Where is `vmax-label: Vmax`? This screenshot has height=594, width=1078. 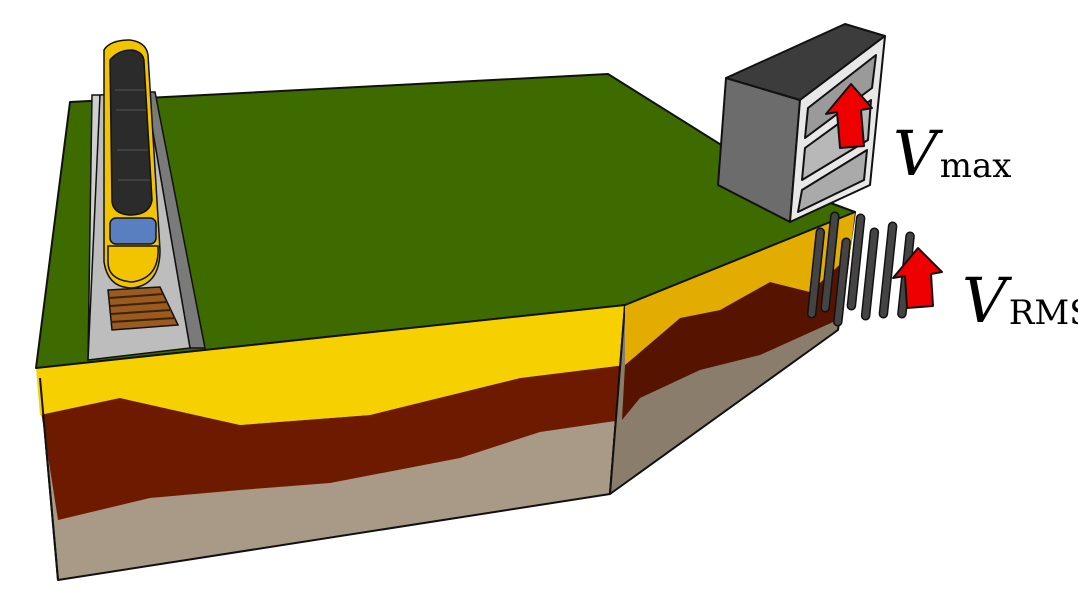
vmax-label: Vmax is located at coordinates (952, 153).